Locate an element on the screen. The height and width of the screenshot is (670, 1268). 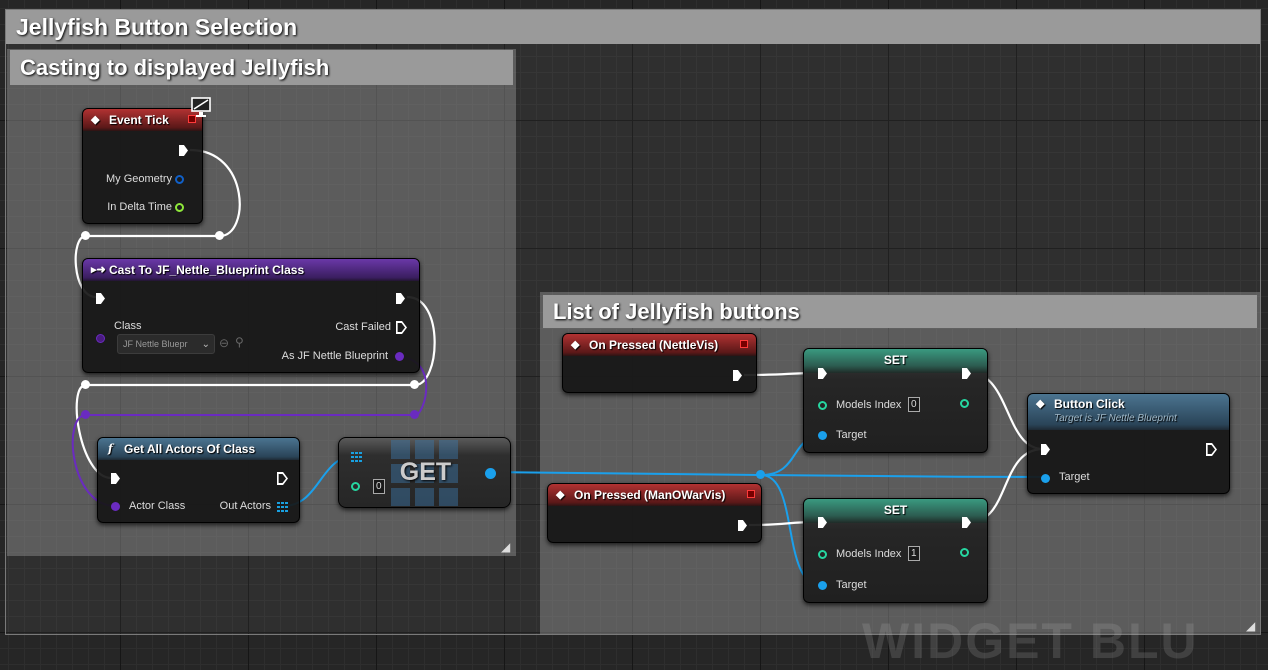
set-node-1-header: SET is located at coordinates (895, 361).